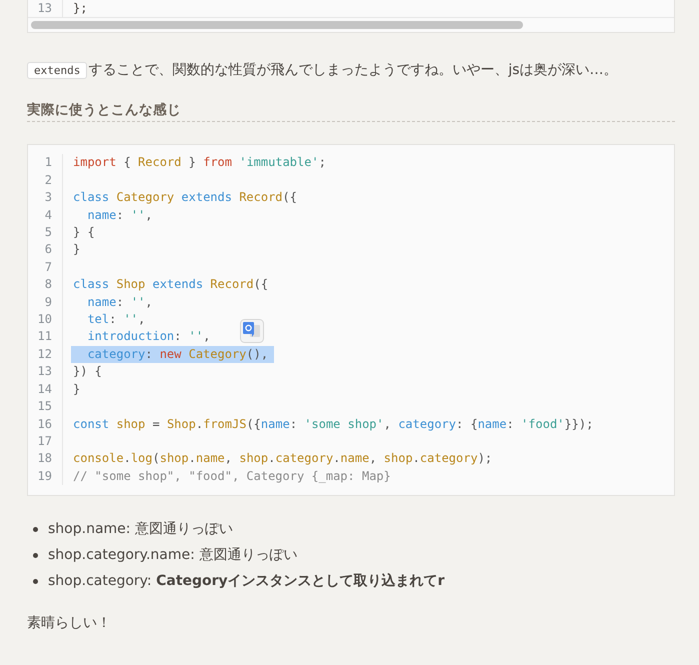 The height and width of the screenshot is (665, 699). What do you see at coordinates (45, 477) in the screenshot?
I see `line-number: 19` at bounding box center [45, 477].